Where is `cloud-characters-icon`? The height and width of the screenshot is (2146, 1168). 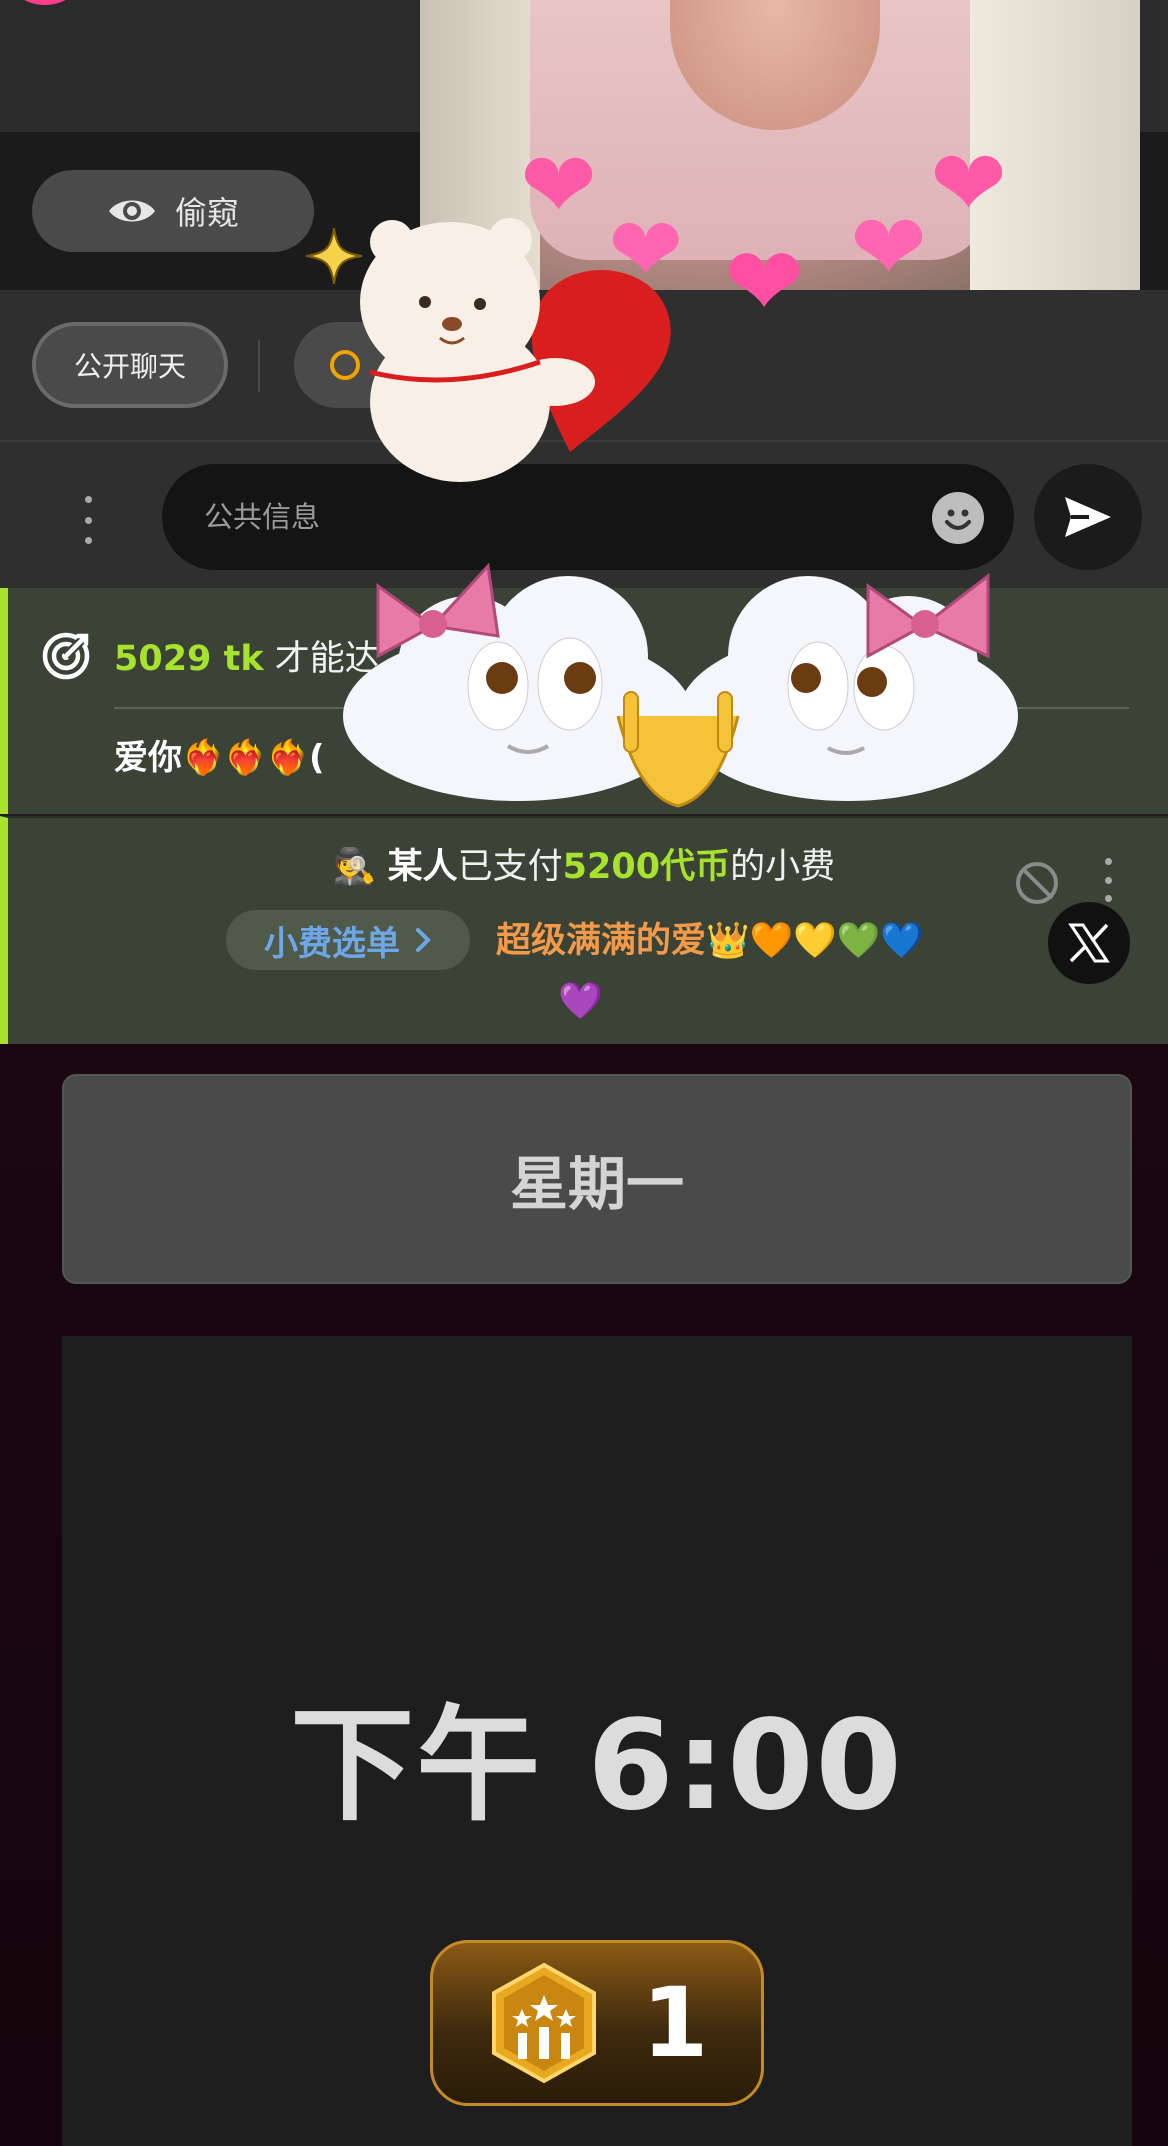
cloud-characters-icon is located at coordinates (680, 685).